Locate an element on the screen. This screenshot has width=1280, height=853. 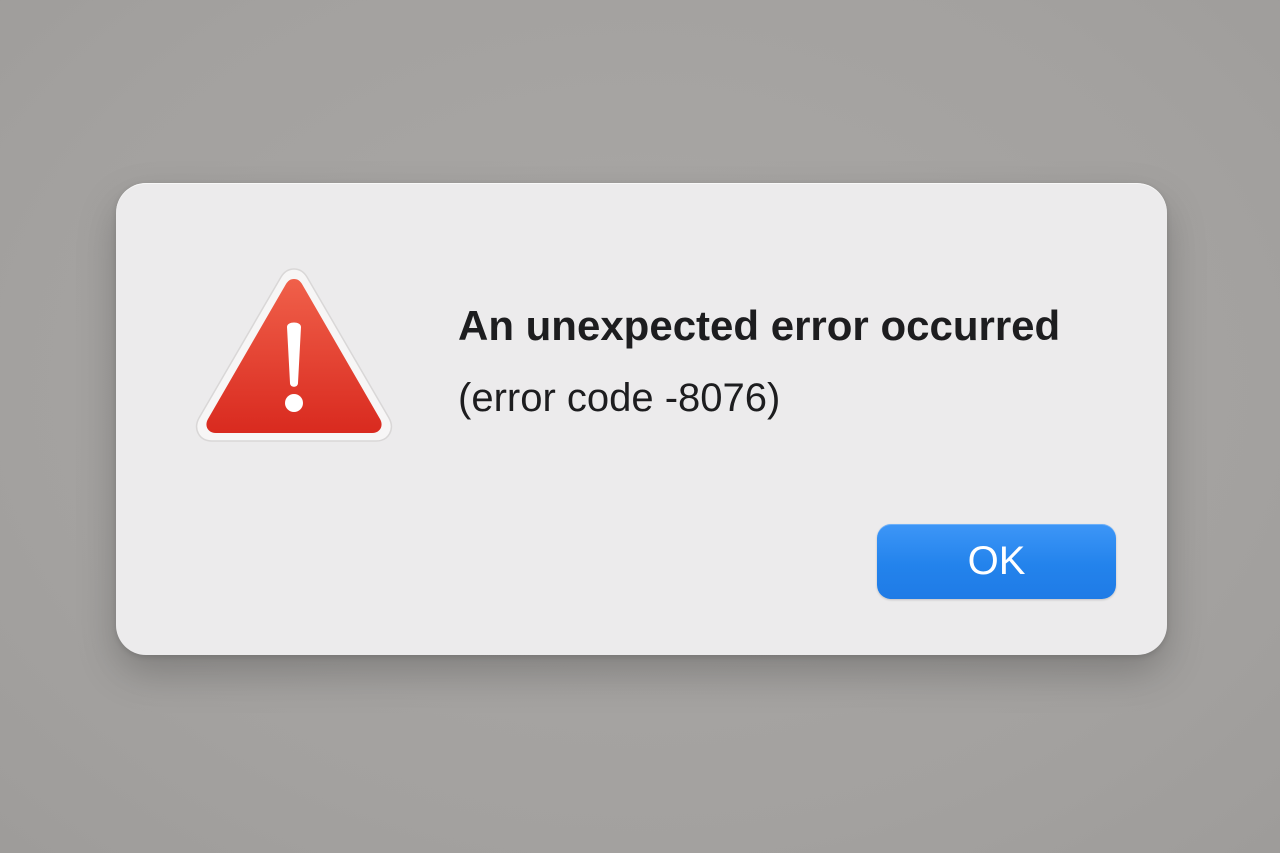
error-title: An unexpected error occurred is located at coordinates (759, 325).